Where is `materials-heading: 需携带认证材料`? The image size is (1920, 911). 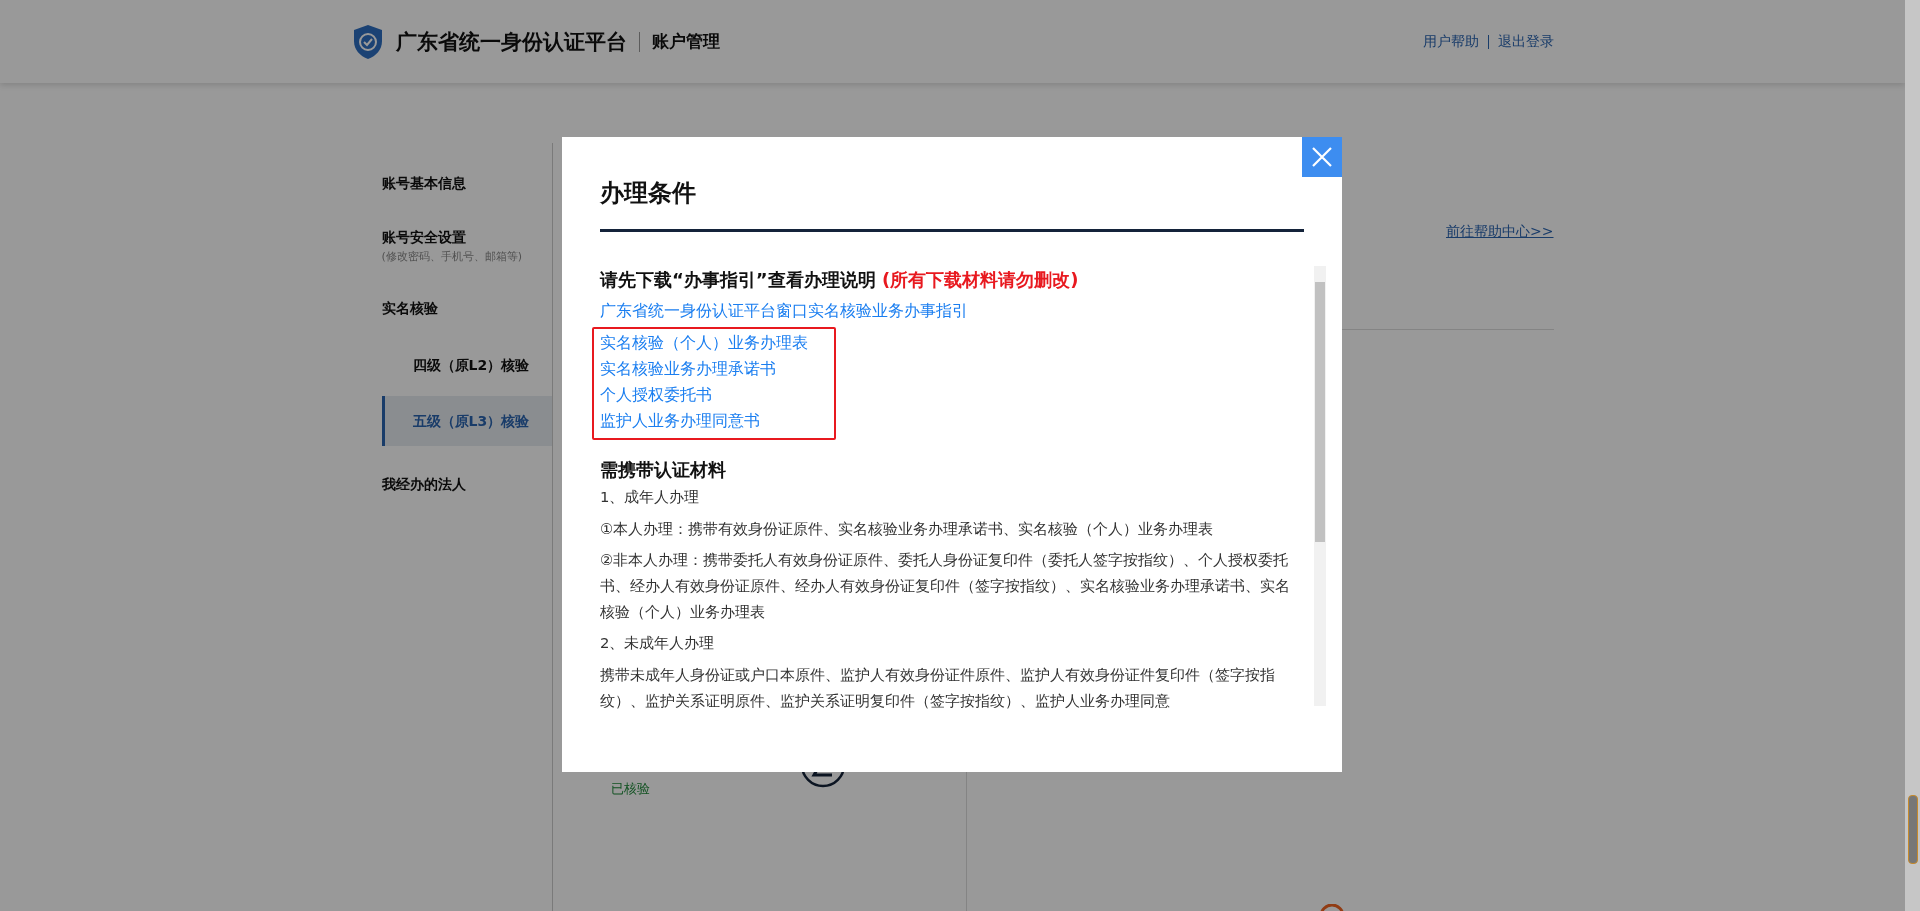 materials-heading: 需携带认证材料 is located at coordinates (663, 470).